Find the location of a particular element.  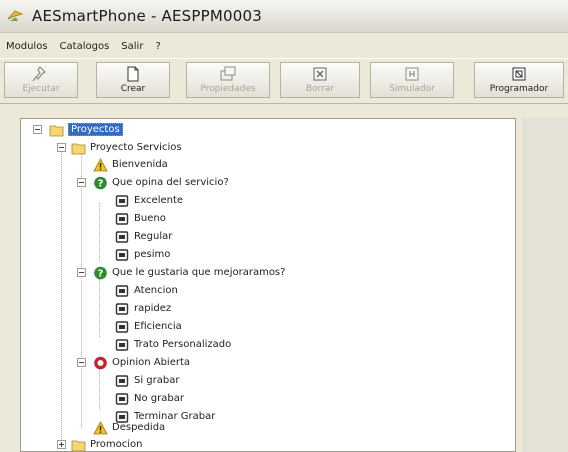

menu-salir: Salir is located at coordinates (132, 46).